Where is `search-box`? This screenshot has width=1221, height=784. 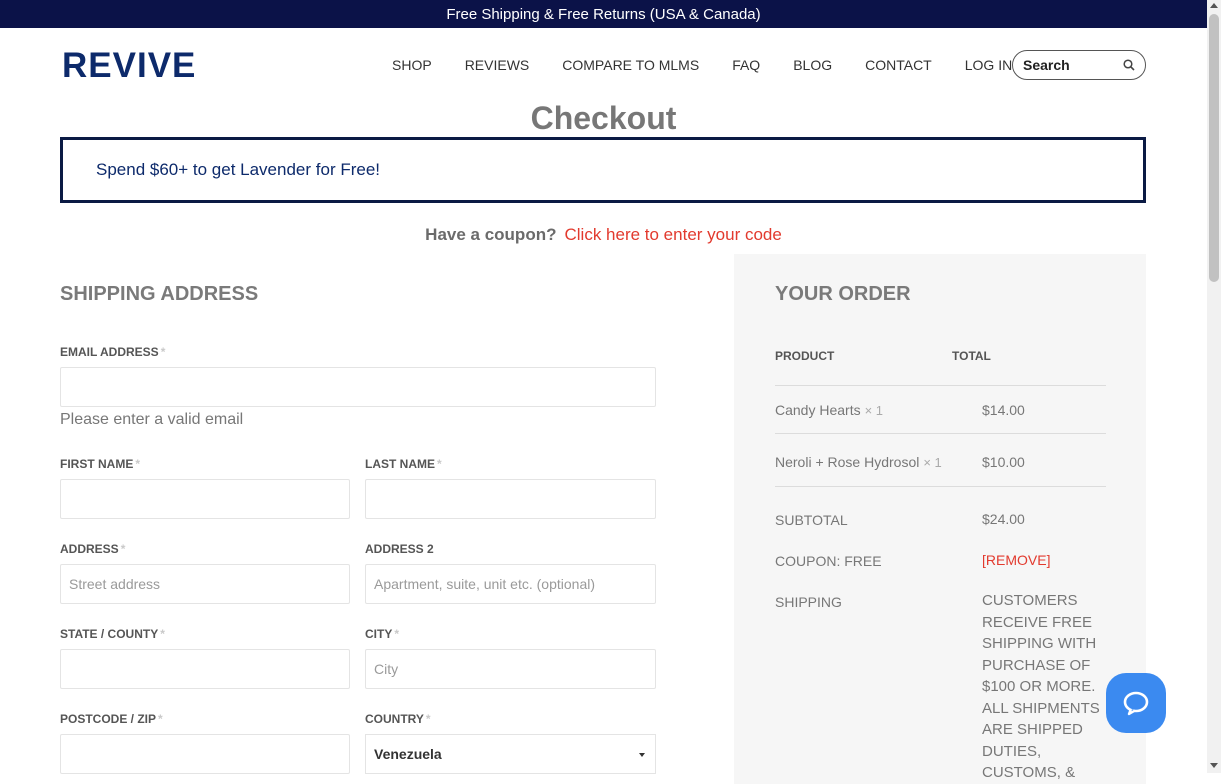
search-box is located at coordinates (1079, 65).